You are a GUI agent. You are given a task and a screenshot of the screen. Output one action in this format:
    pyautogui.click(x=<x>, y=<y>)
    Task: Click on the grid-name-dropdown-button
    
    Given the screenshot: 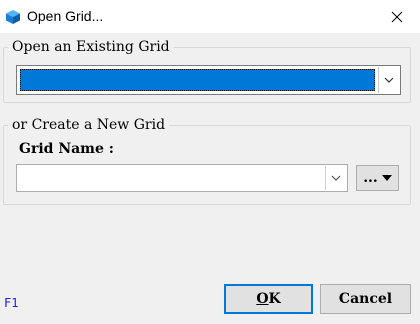 What is the action you would take?
    pyautogui.click(x=335, y=178)
    